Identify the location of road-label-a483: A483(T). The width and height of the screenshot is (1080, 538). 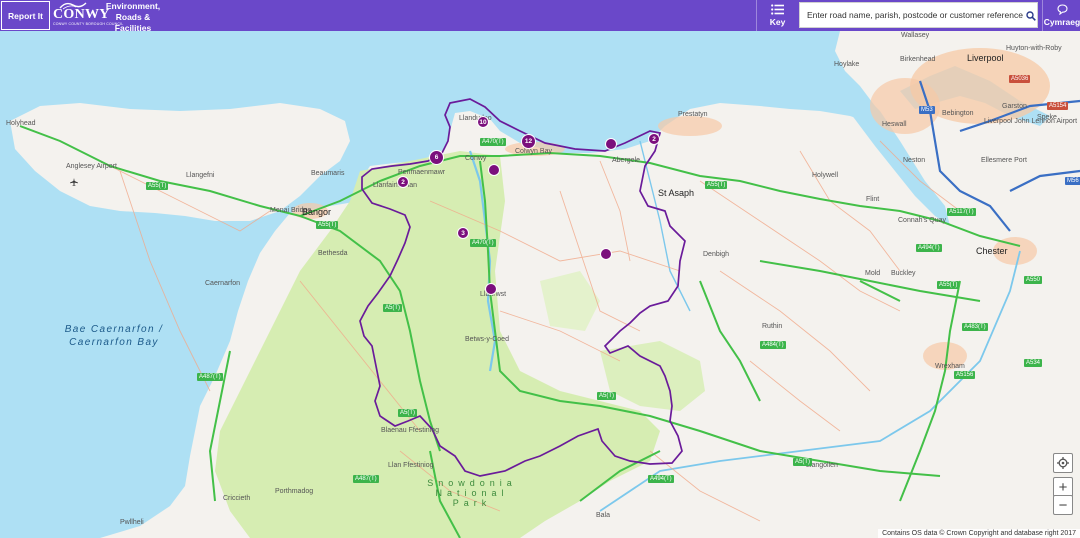
(975, 327).